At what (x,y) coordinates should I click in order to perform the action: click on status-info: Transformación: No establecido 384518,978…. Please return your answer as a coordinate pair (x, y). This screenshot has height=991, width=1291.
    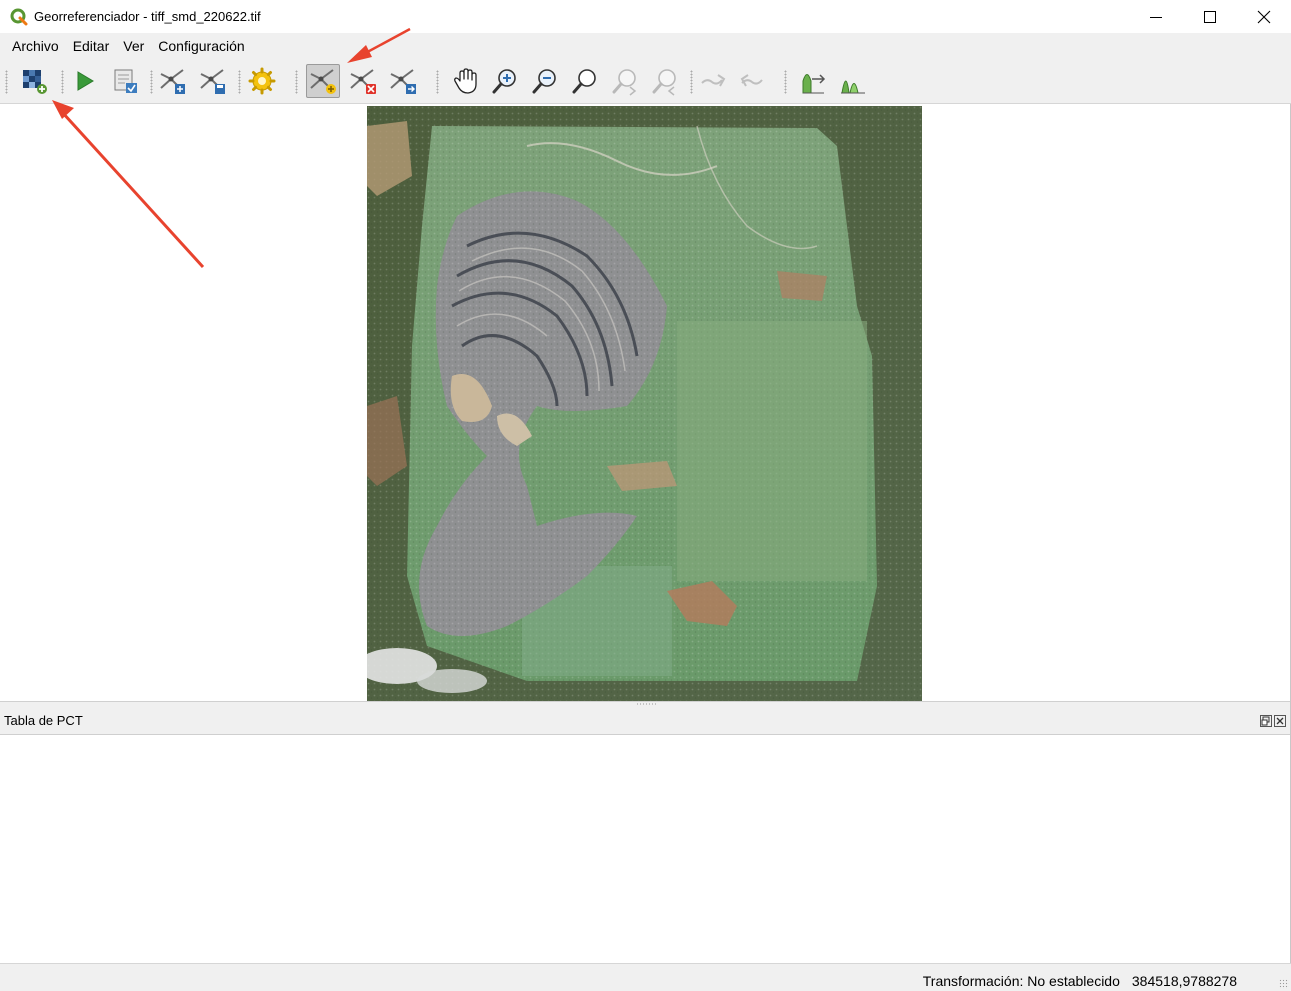
    Looking at the image, I should click on (1080, 981).